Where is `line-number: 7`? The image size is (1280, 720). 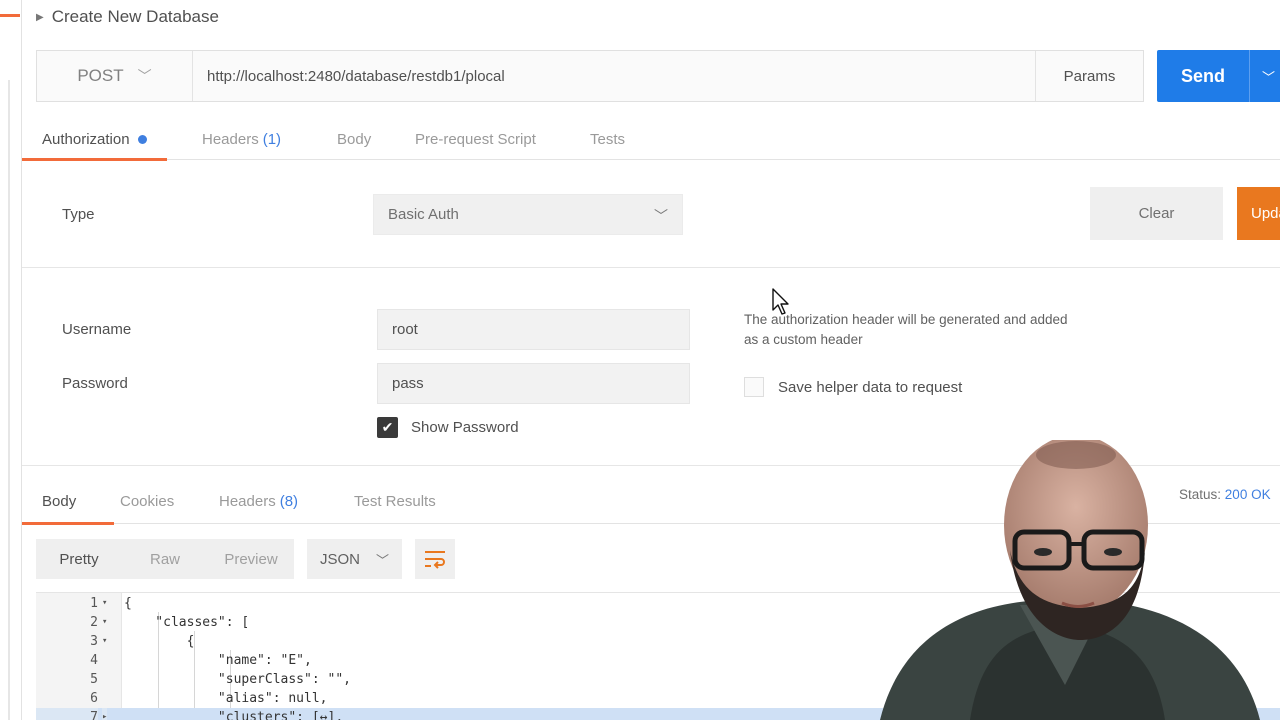
line-number: 7 is located at coordinates (67, 714).